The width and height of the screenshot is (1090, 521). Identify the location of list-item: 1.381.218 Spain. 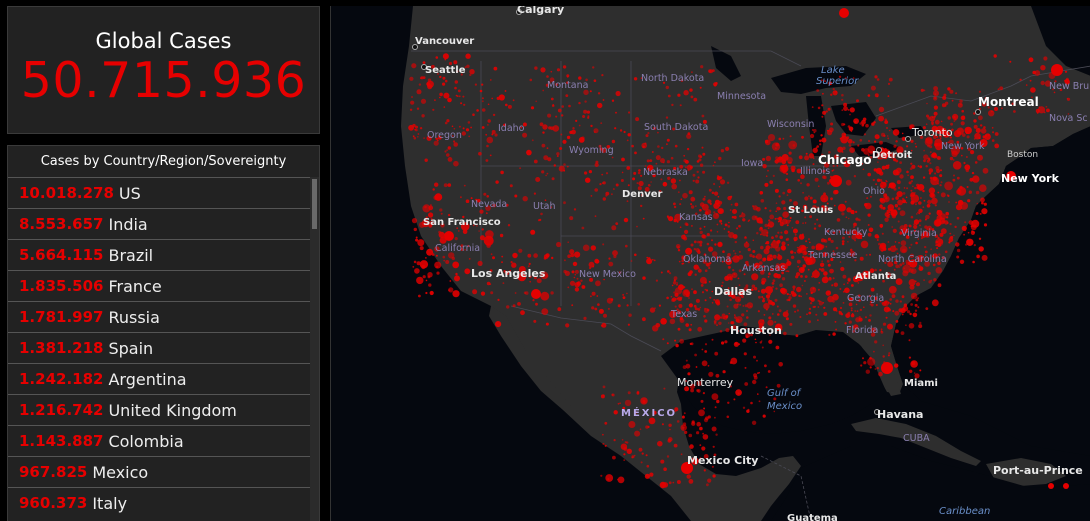
(160, 347).